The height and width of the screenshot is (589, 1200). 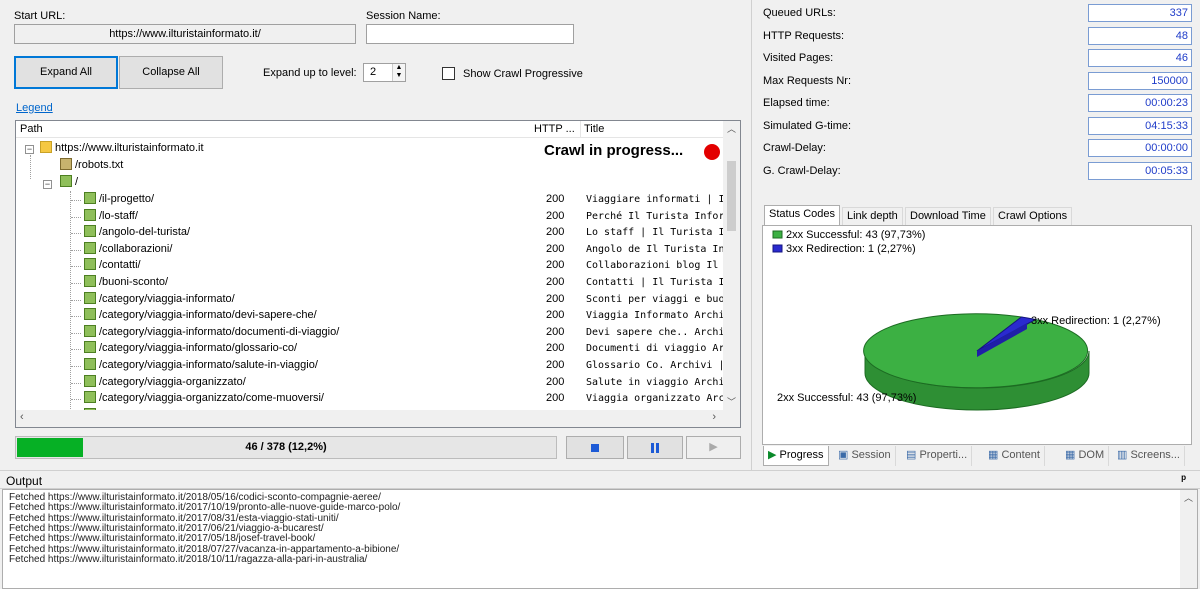 What do you see at coordinates (1188, 539) in the screenshot?
I see `output-scrollbar: ︿` at bounding box center [1188, 539].